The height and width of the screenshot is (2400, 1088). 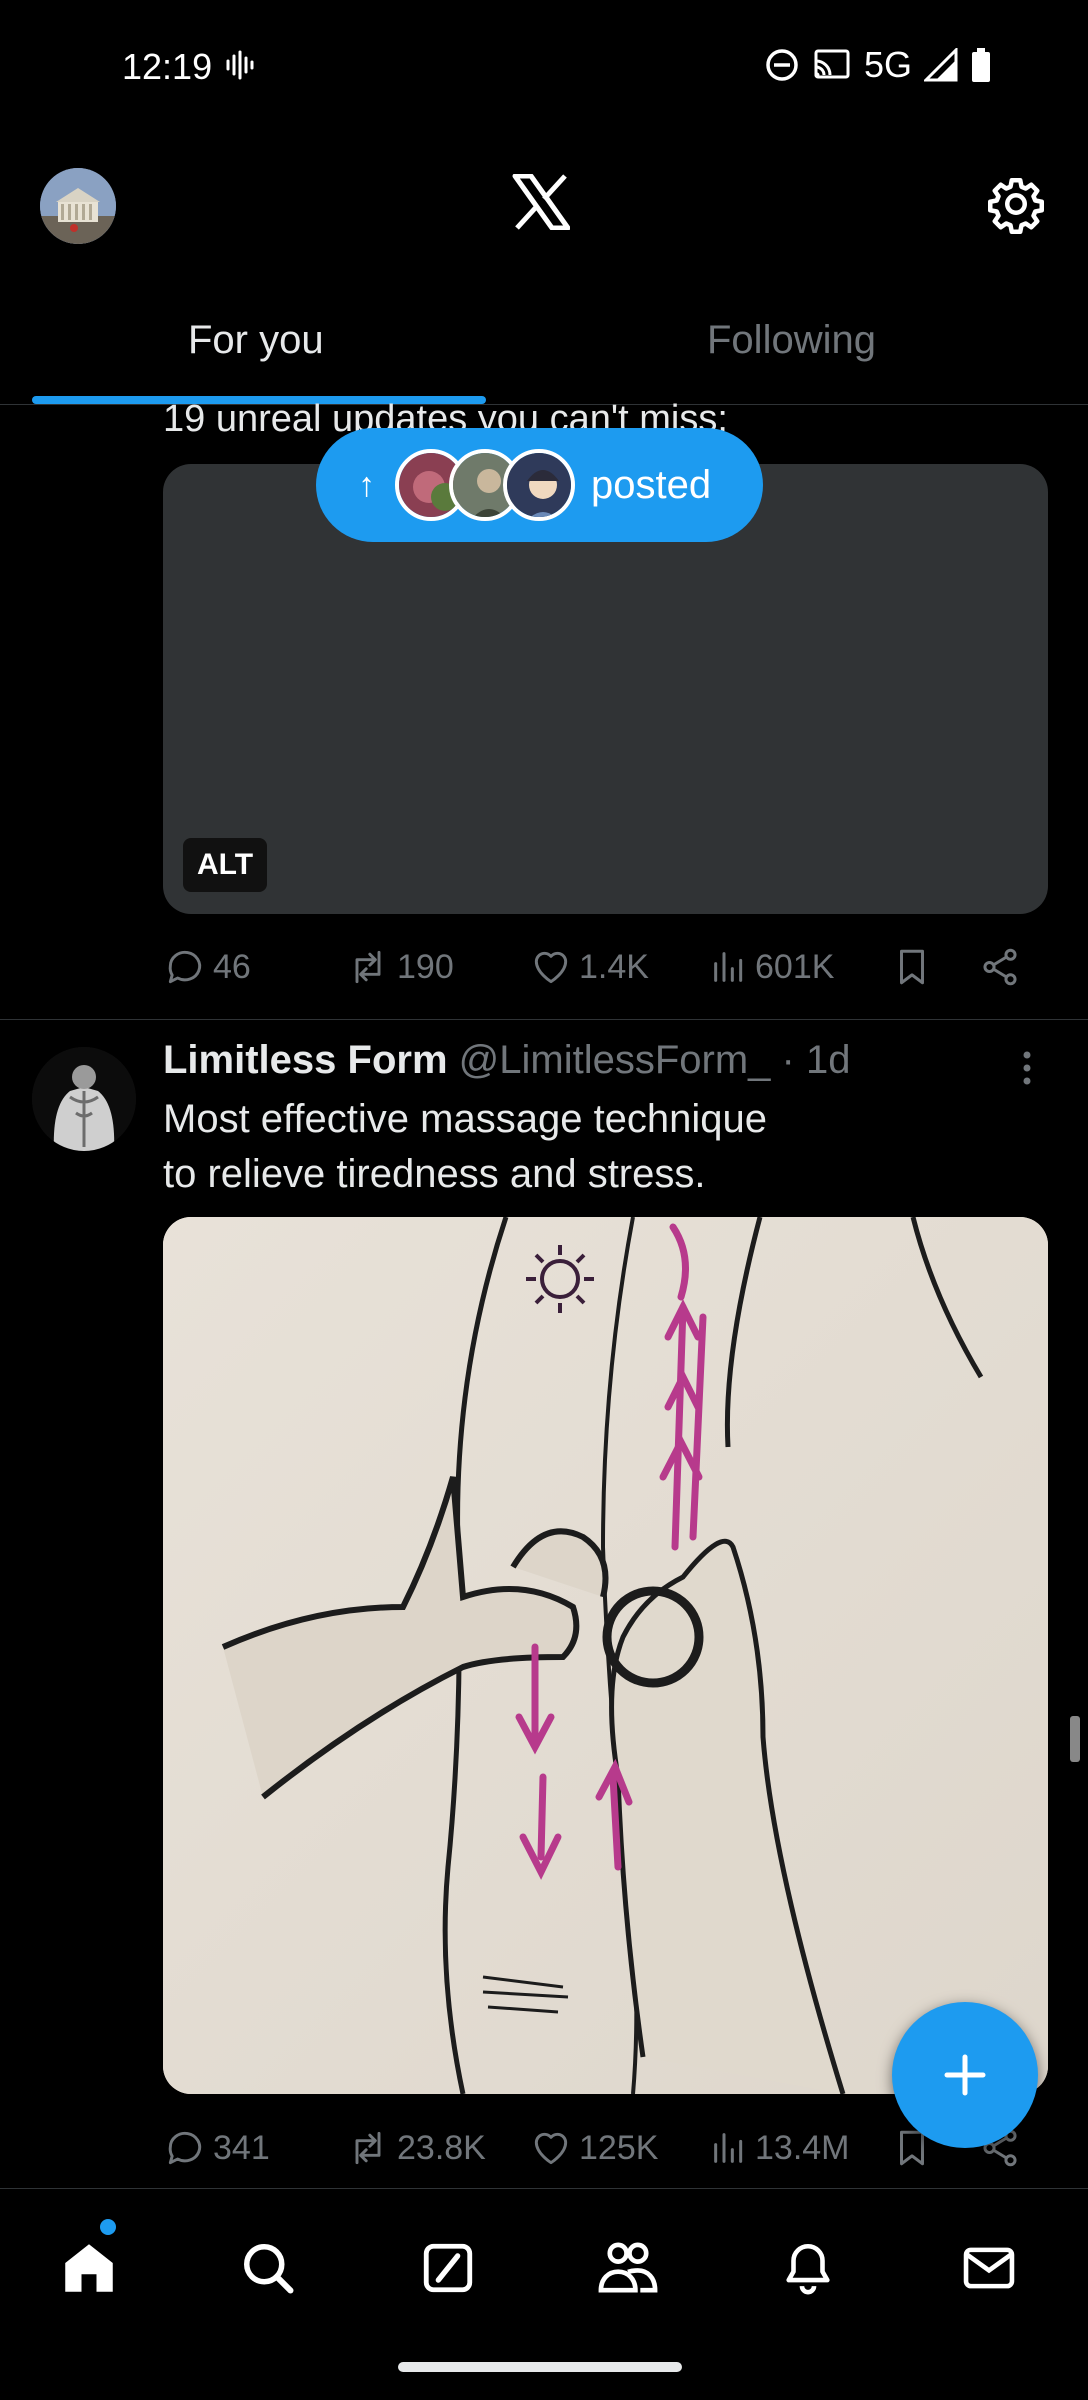 What do you see at coordinates (544, 67) in the screenshot?
I see `status-bar: 12:19 5G` at bounding box center [544, 67].